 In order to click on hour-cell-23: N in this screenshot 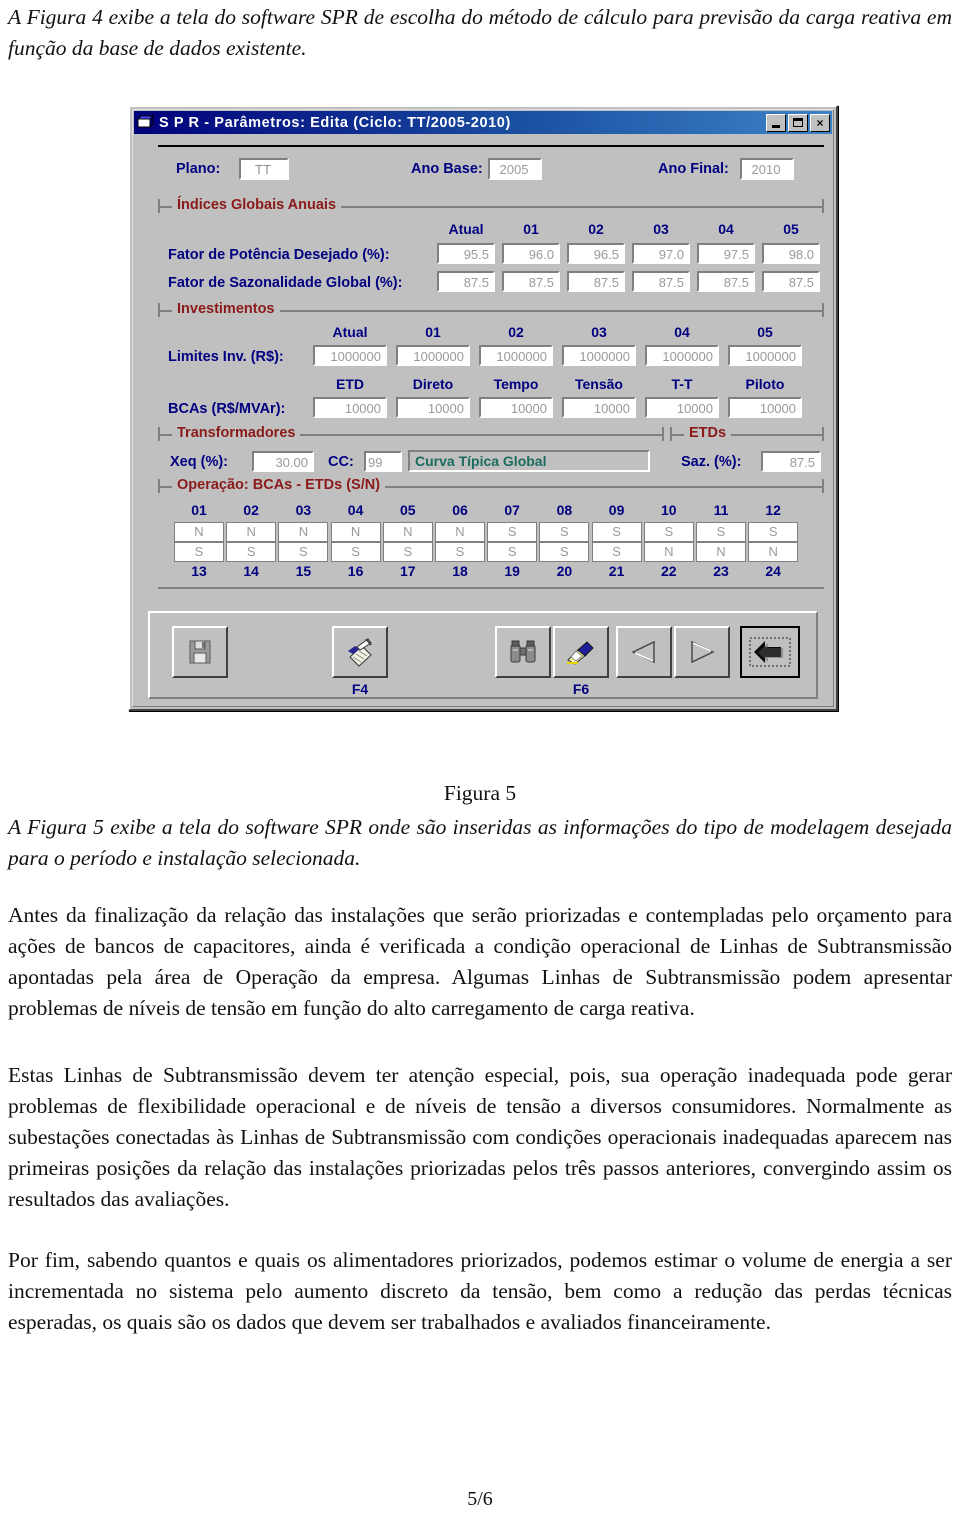, I will do `click(721, 552)`.